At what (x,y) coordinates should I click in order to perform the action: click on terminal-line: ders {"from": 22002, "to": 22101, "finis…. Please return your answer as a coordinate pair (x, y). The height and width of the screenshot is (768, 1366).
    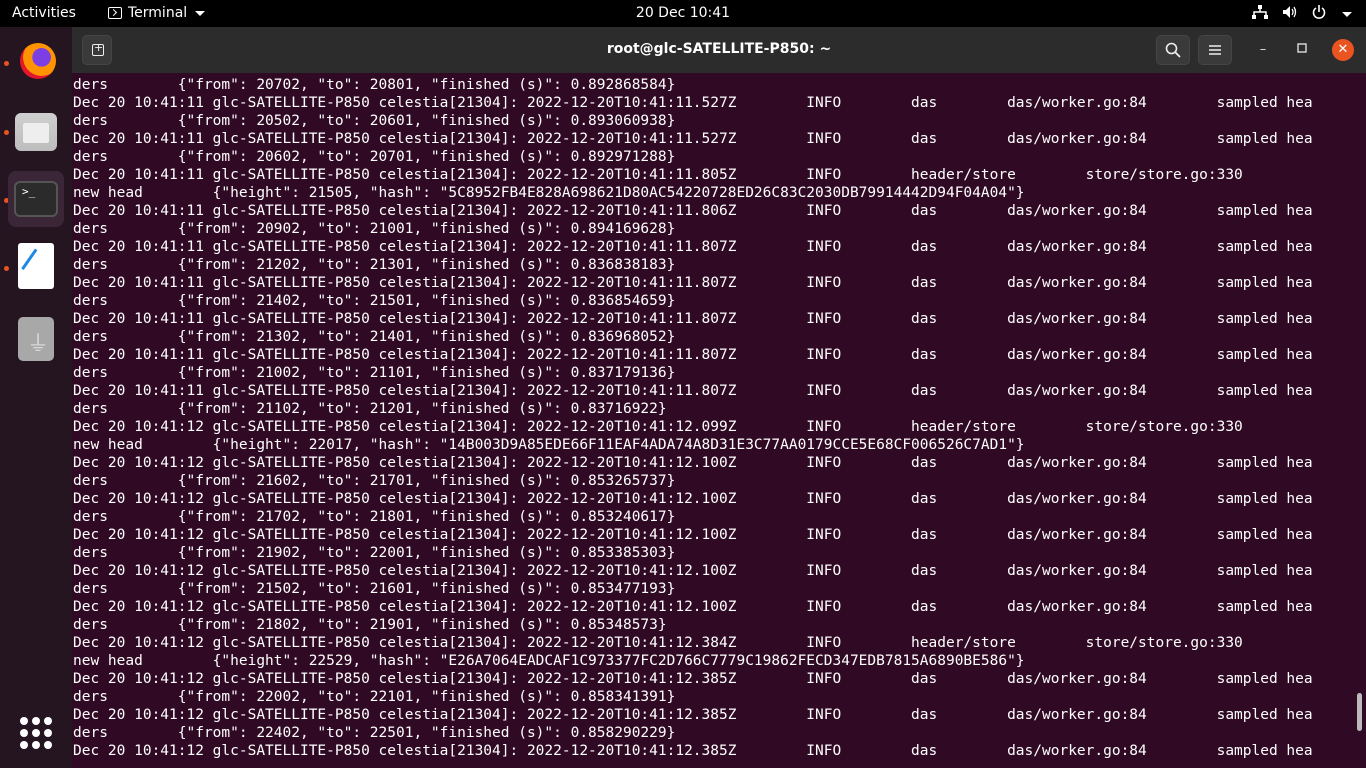
    Looking at the image, I should click on (374, 697).